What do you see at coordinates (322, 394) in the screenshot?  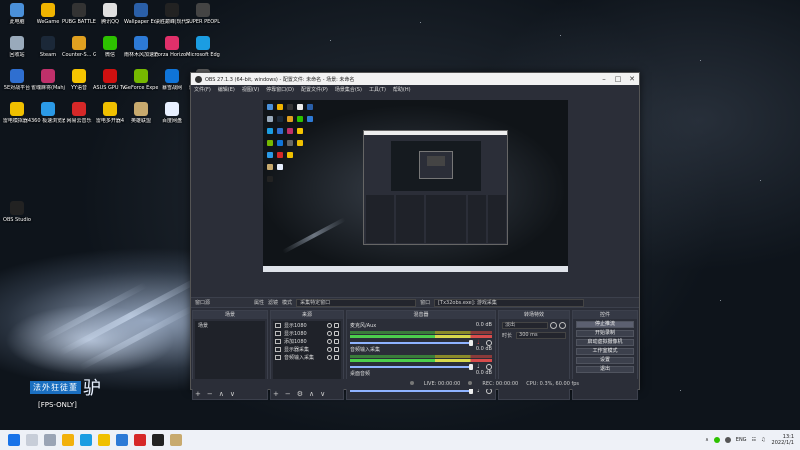 I see `move-source-down-button: ∨` at bounding box center [322, 394].